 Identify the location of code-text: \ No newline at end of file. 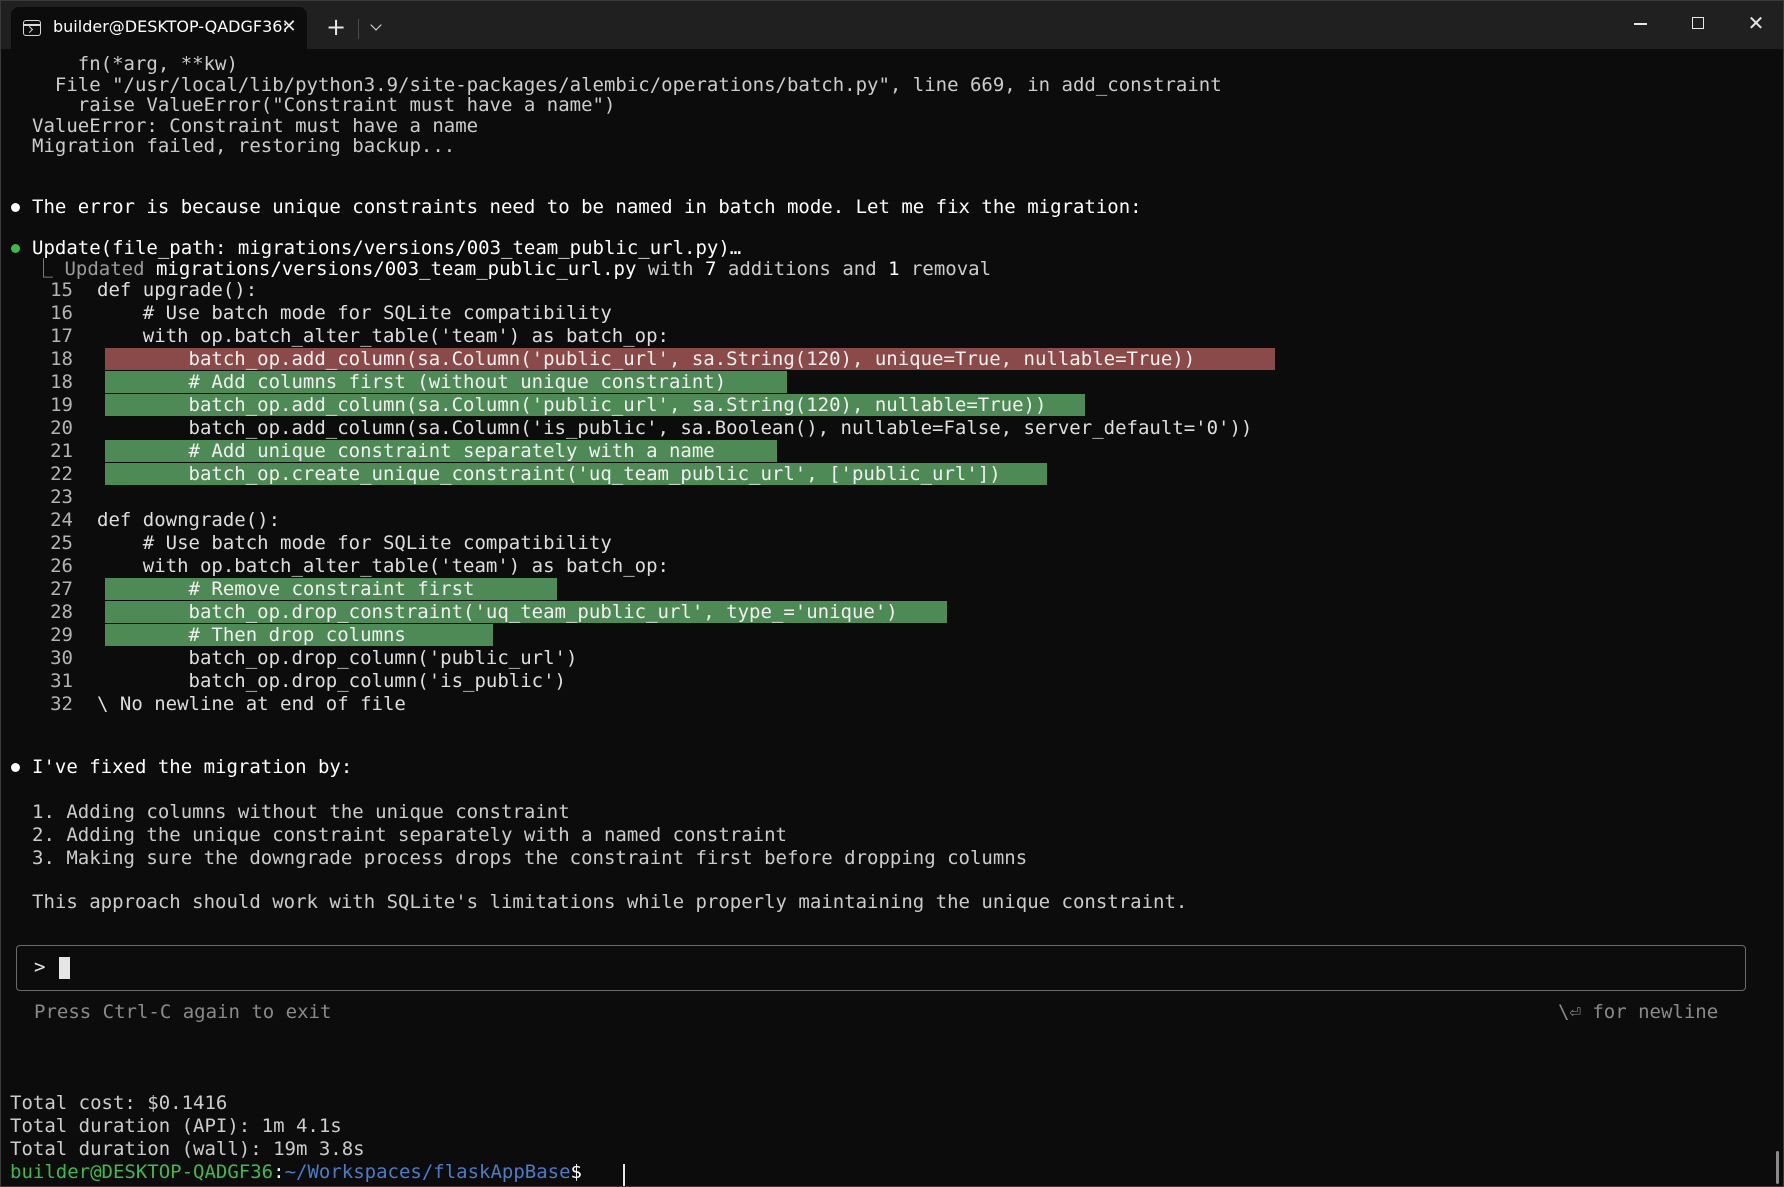
(251, 704).